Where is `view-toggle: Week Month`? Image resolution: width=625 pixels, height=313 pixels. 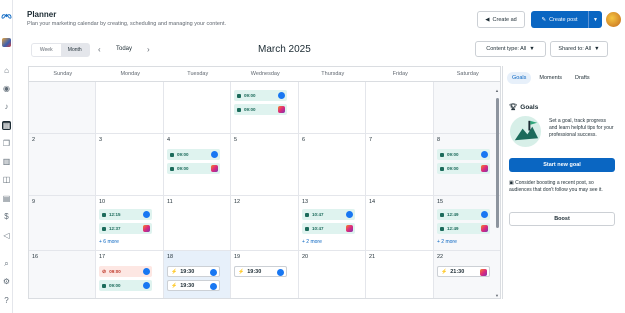
view-toggle: Week Month is located at coordinates (60, 50).